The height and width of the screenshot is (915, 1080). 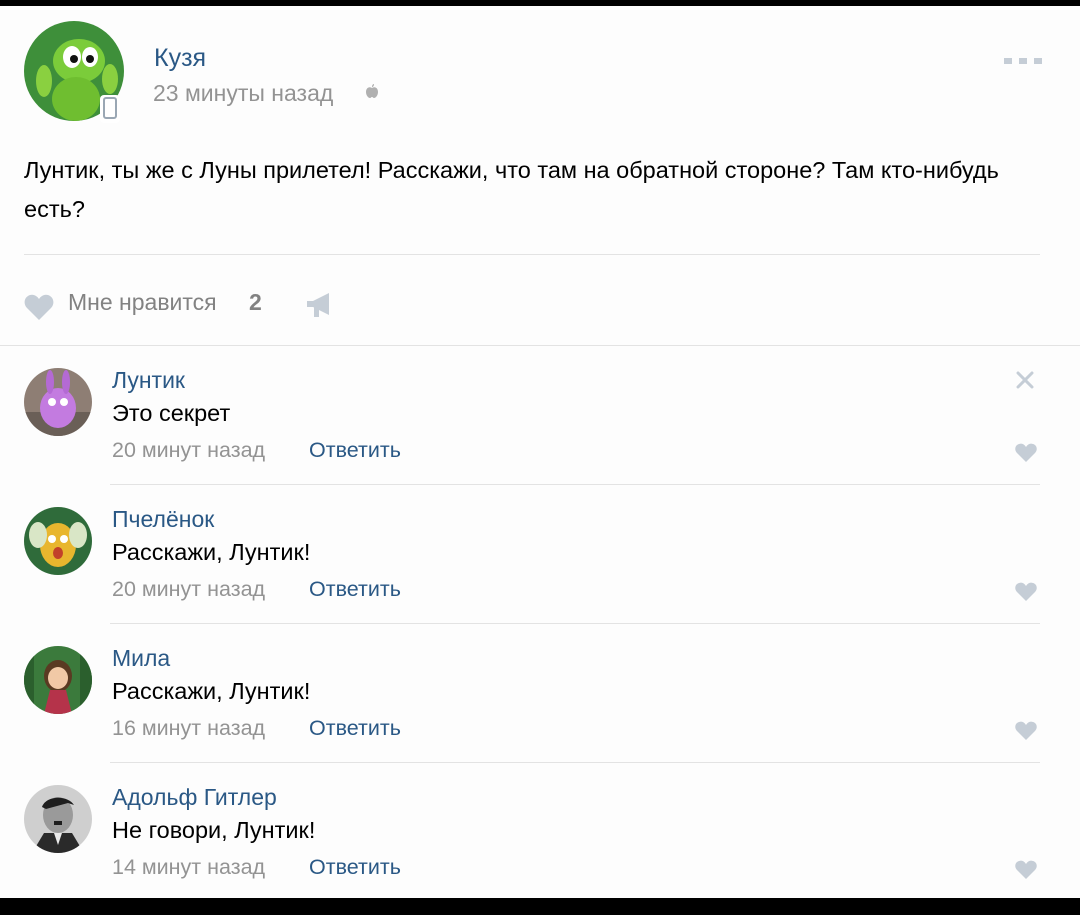 What do you see at coordinates (188, 867) in the screenshot?
I see `comment-timestamp: 14 минут назад` at bounding box center [188, 867].